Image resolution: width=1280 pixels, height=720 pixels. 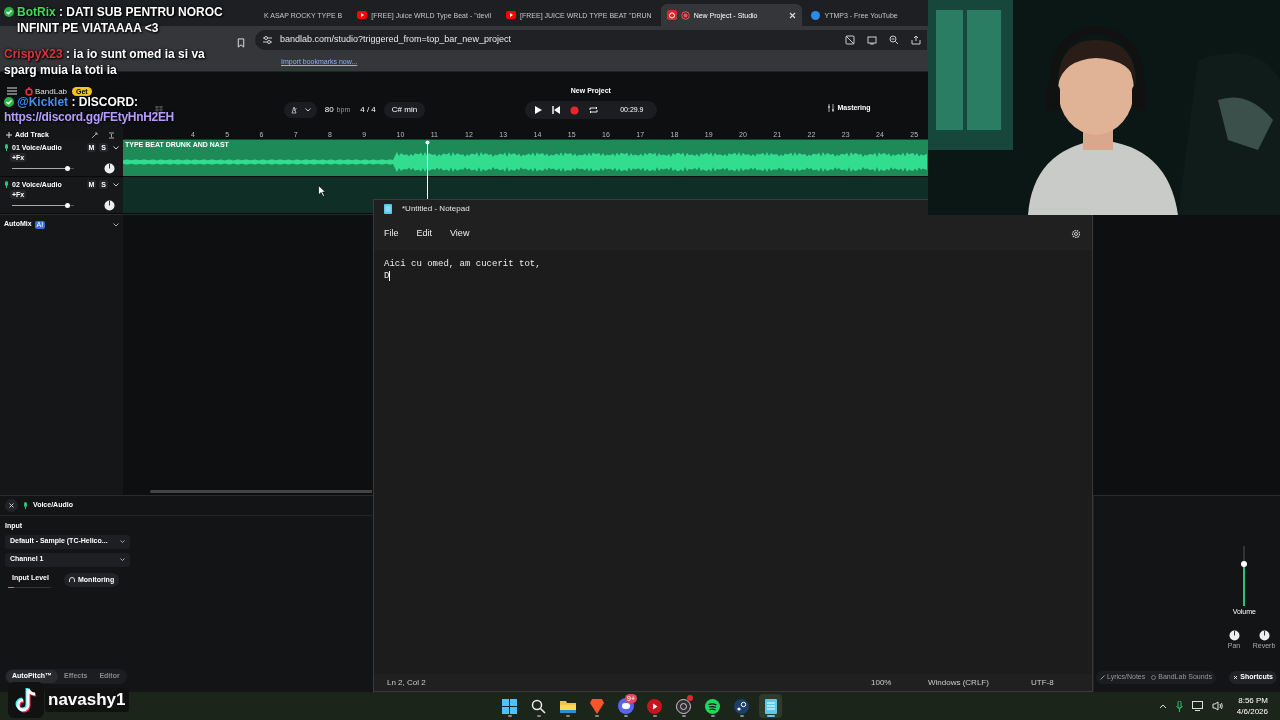 What do you see at coordinates (9, 135) in the screenshot?
I see `plus-icon` at bounding box center [9, 135].